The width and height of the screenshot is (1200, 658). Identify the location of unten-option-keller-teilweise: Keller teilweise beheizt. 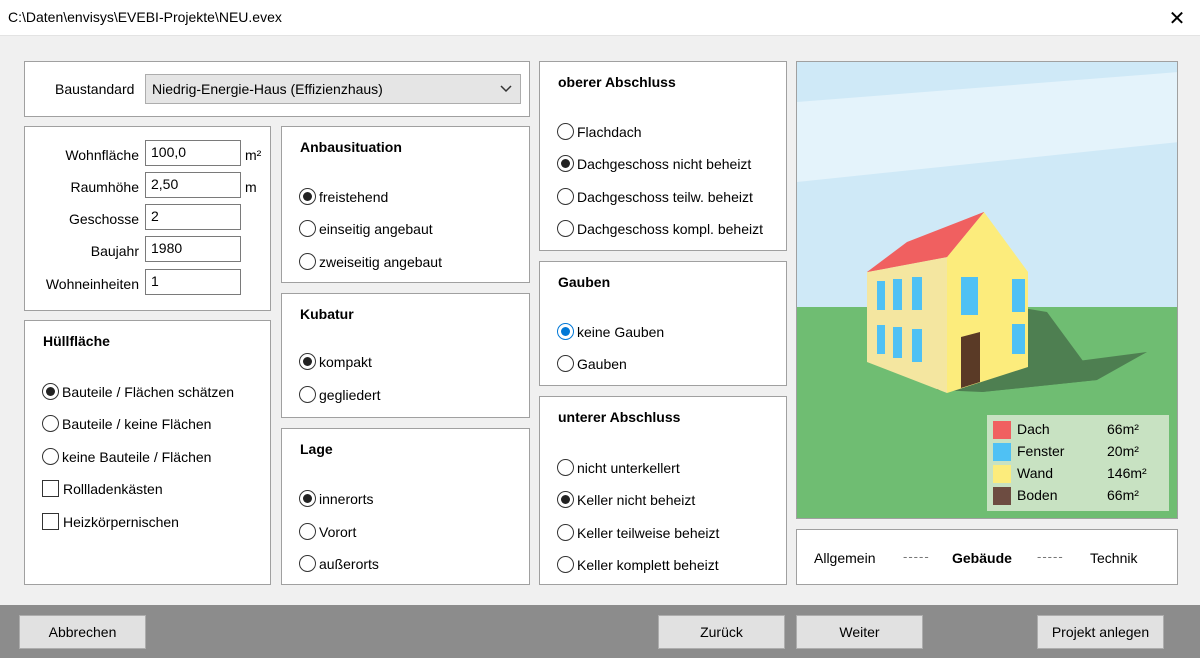
(638, 532).